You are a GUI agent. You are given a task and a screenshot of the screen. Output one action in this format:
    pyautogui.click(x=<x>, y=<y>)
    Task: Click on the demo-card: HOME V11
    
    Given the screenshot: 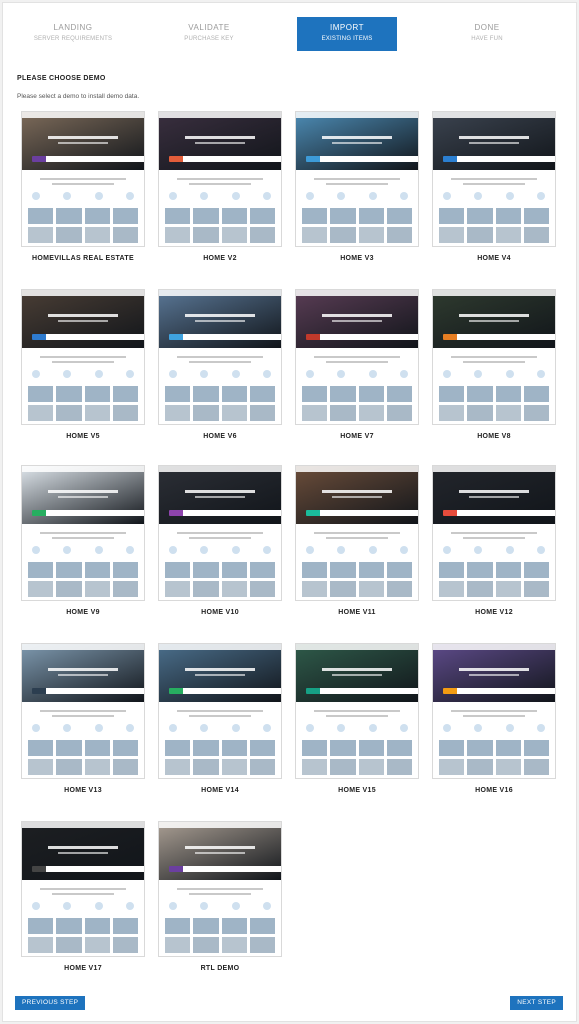 What is the action you would take?
    pyautogui.click(x=357, y=540)
    